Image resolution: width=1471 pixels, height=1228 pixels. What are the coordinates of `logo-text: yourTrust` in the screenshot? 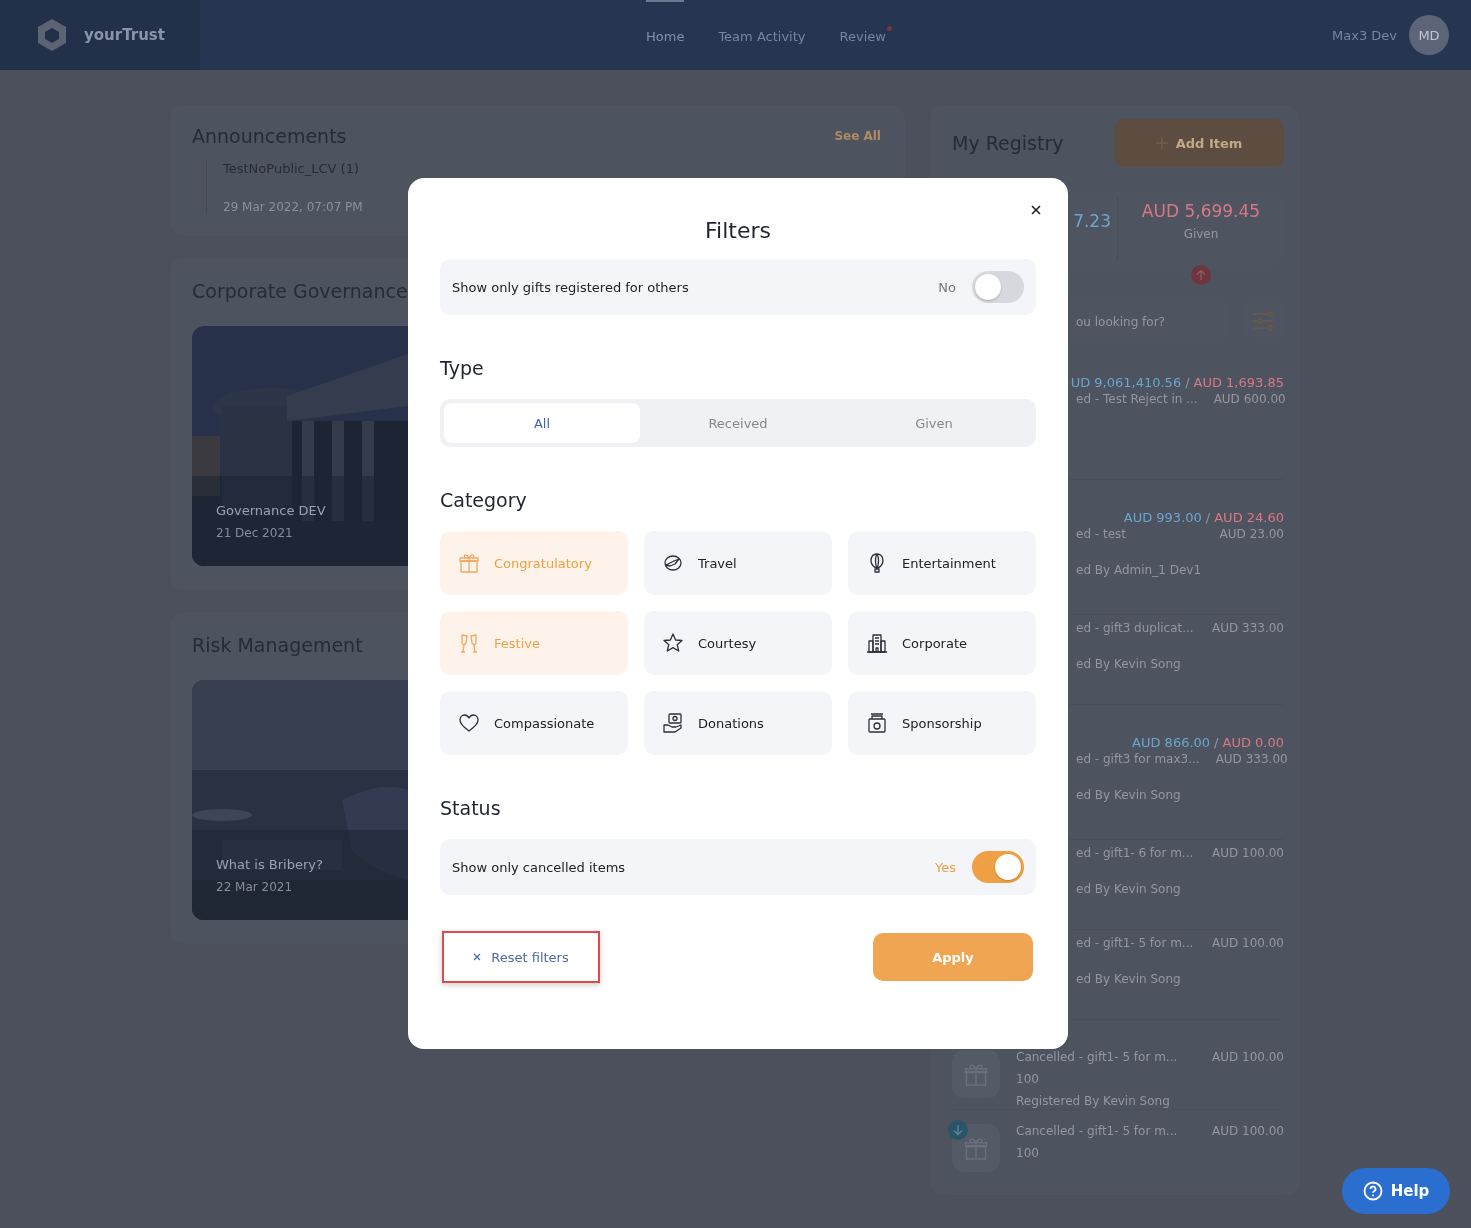 It's located at (124, 35).